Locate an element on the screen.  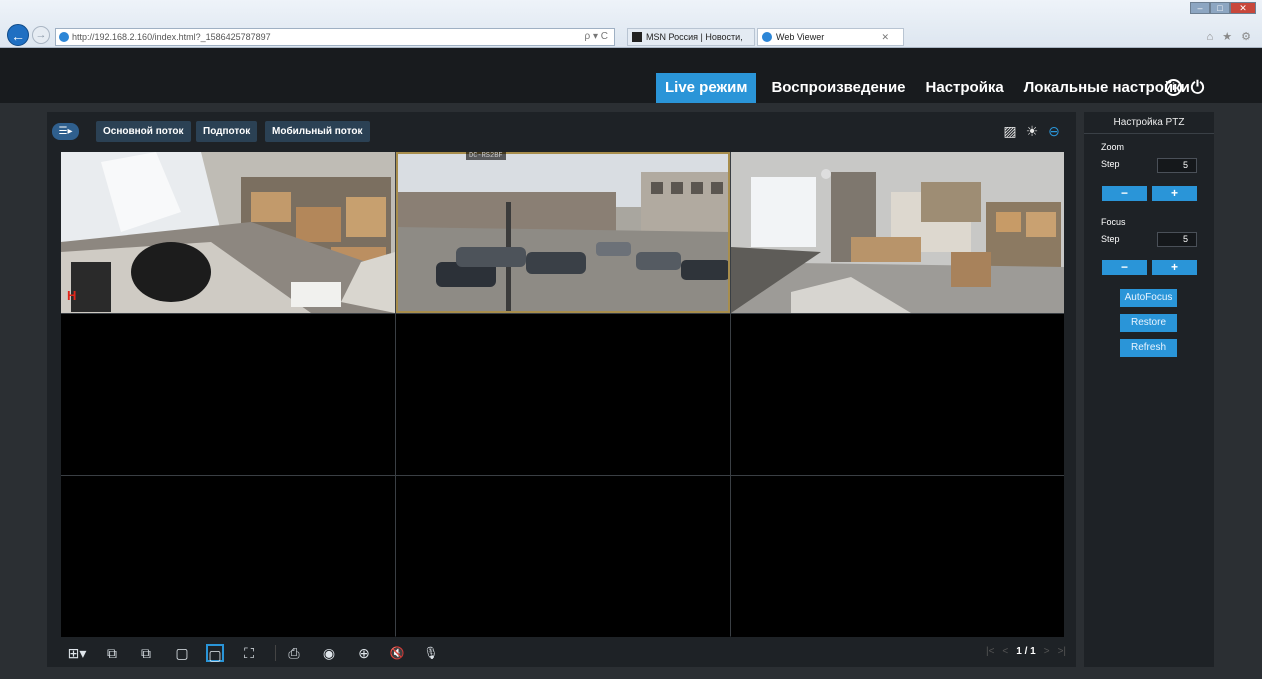
prev-page-icon: < is located at coordinates (1005, 651).